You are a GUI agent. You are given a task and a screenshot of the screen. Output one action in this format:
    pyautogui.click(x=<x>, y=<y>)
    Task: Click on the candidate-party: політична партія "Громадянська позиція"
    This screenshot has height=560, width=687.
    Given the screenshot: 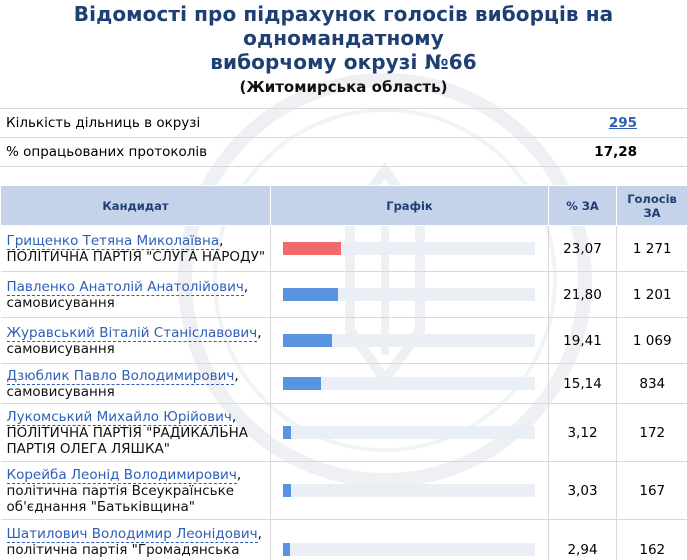 What is the action you would take?
    pyautogui.click(x=123, y=550)
    